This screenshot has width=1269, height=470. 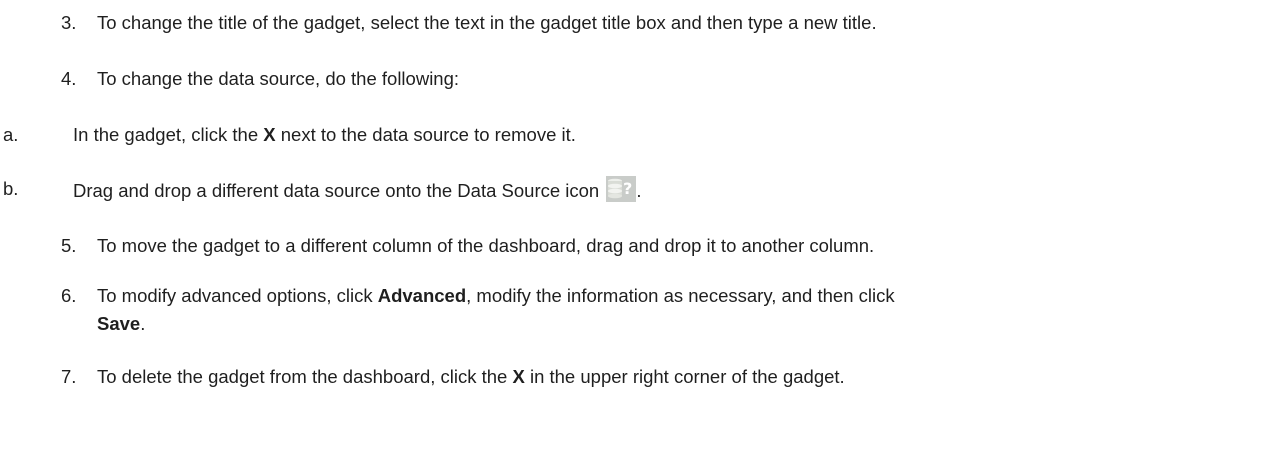 What do you see at coordinates (237, 295) in the screenshot?
I see `text-run: To modify advanced options, click` at bounding box center [237, 295].